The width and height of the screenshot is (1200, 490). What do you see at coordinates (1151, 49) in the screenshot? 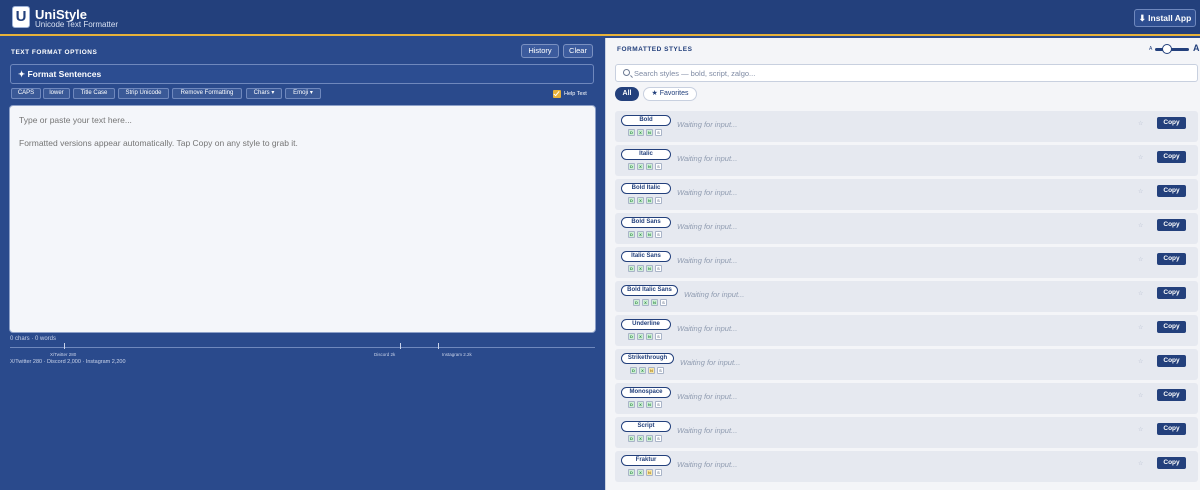
I see `font-size-small-label: A` at bounding box center [1151, 49].